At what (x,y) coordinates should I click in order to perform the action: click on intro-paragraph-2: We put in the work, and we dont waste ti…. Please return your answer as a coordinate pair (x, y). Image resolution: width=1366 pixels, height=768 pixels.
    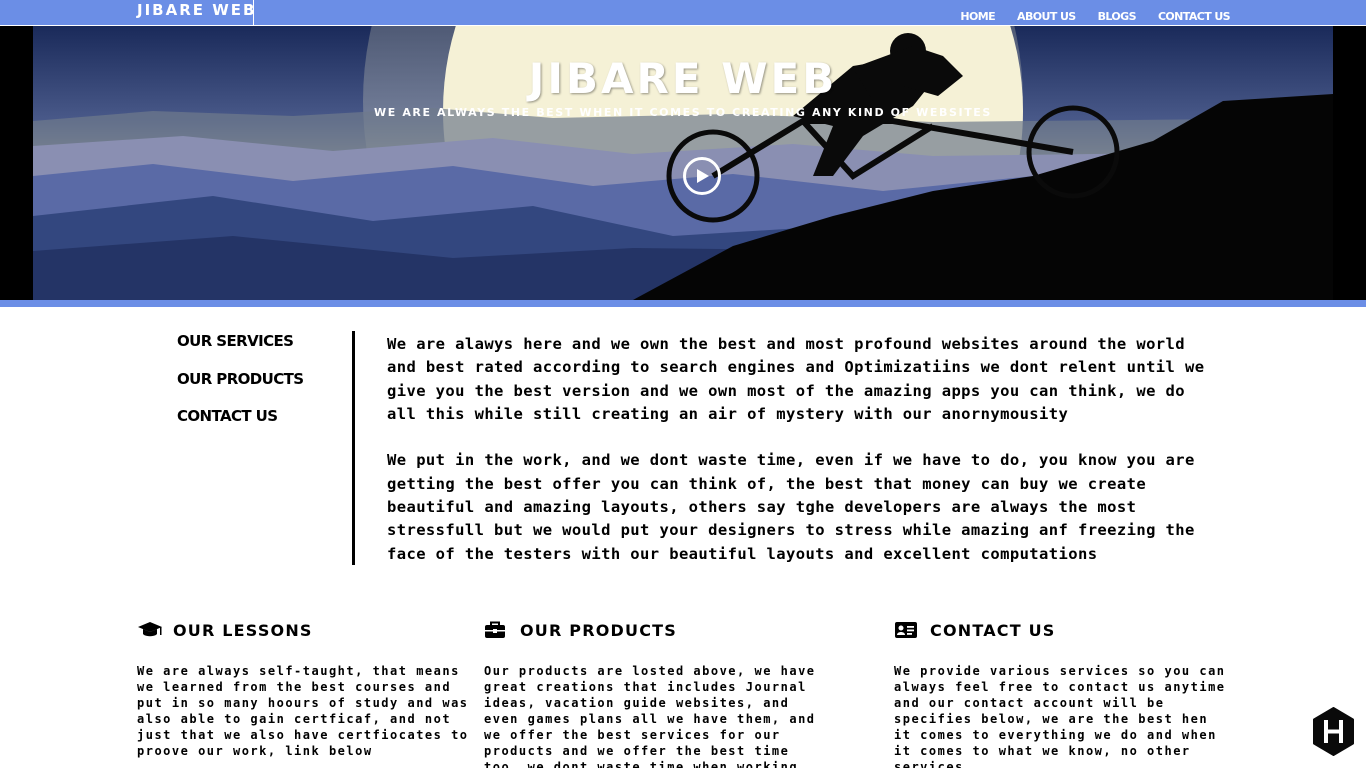
    Looking at the image, I should click on (791, 507).